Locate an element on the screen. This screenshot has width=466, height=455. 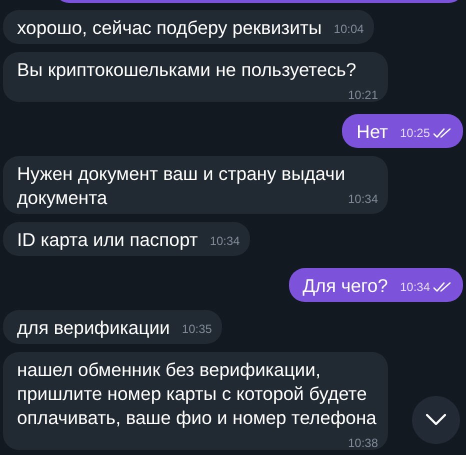
message-text: Нужен документ ваш и страну выдачи документа is located at coordinates (181, 185).